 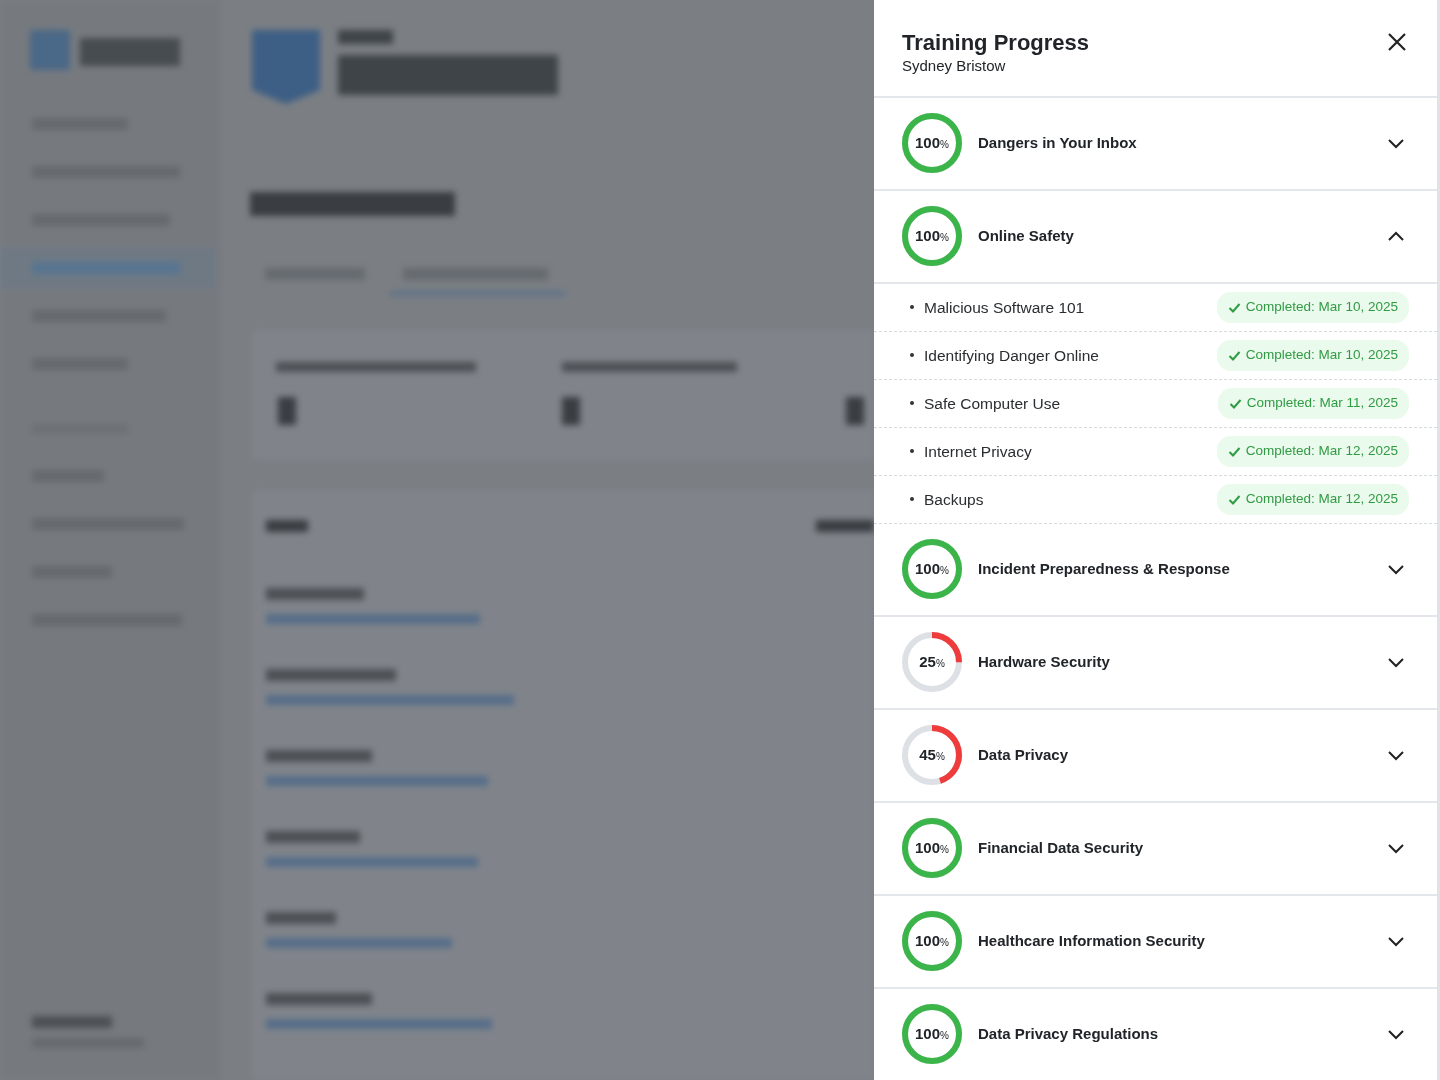 What do you see at coordinates (1155, 942) in the screenshot?
I see `course-row: 100% Healthcare Information Security` at bounding box center [1155, 942].